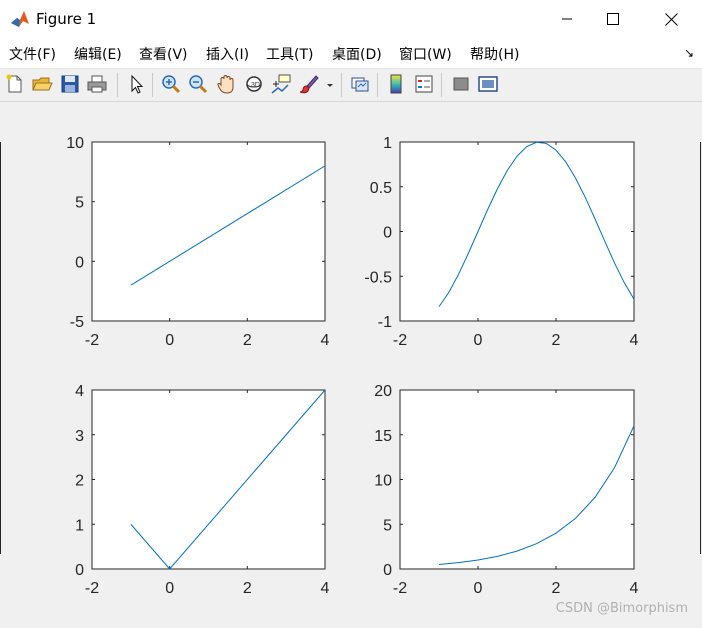  I want to click on axes-3: -2 0 2 401234, so click(202, 490).